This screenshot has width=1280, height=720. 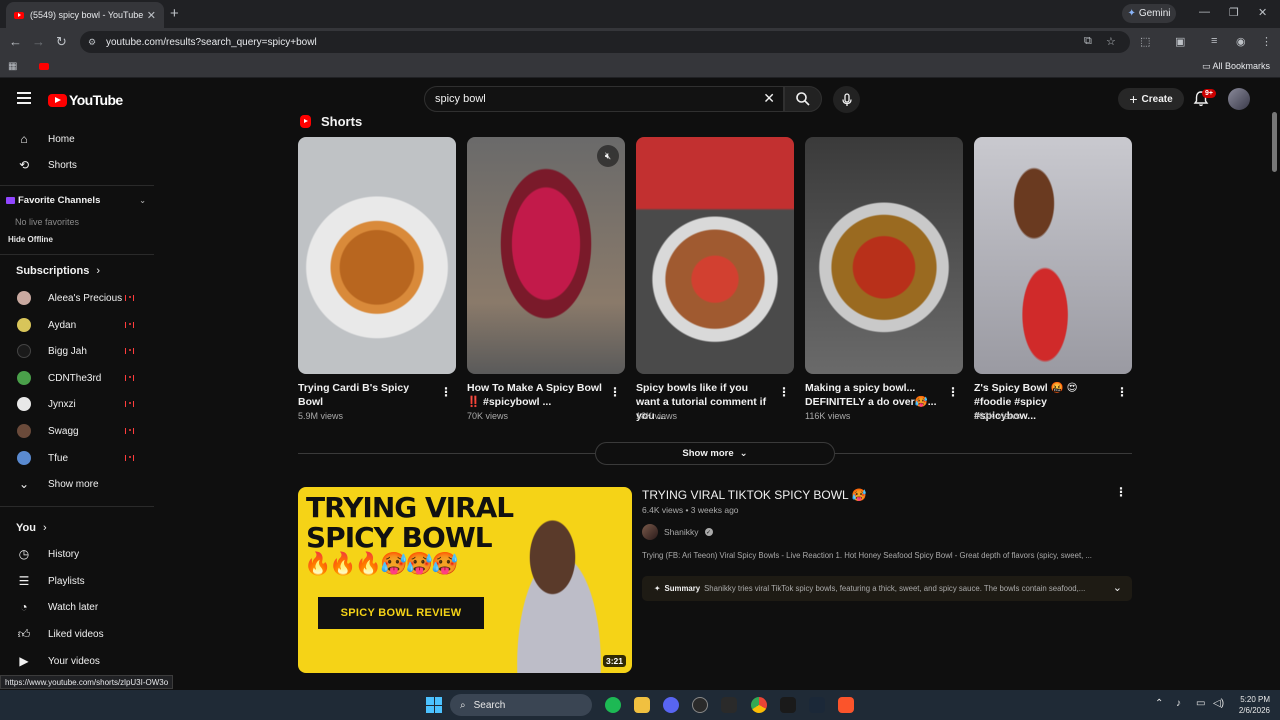 What do you see at coordinates (650, 532) in the screenshot?
I see `channel-avatar` at bounding box center [650, 532].